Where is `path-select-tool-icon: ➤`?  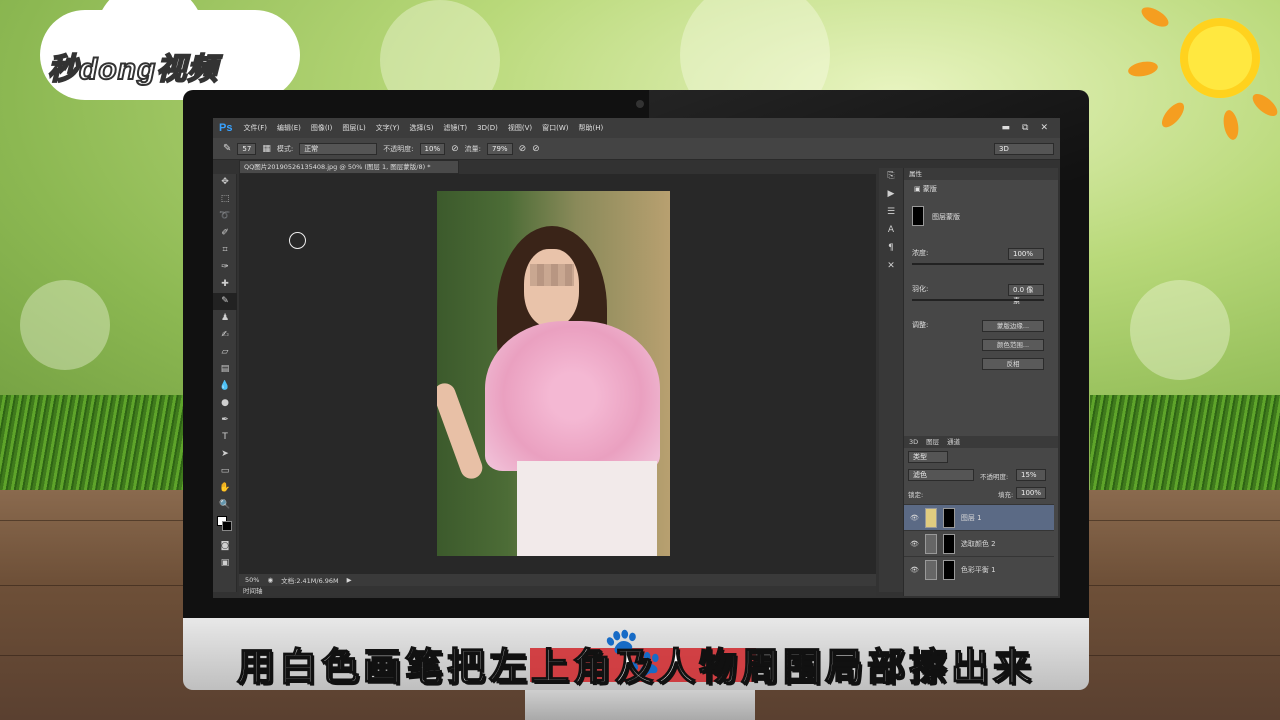
path-select-tool-icon: ➤ is located at coordinates (225, 454).